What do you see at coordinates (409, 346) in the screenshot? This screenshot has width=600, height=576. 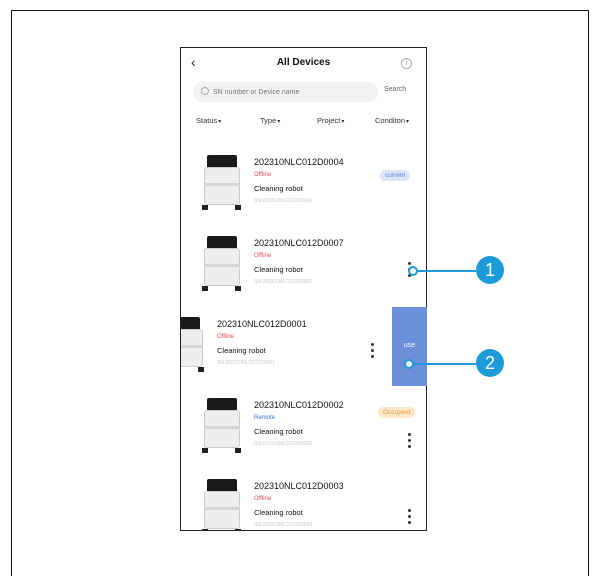 I see `use-button: use` at bounding box center [409, 346].